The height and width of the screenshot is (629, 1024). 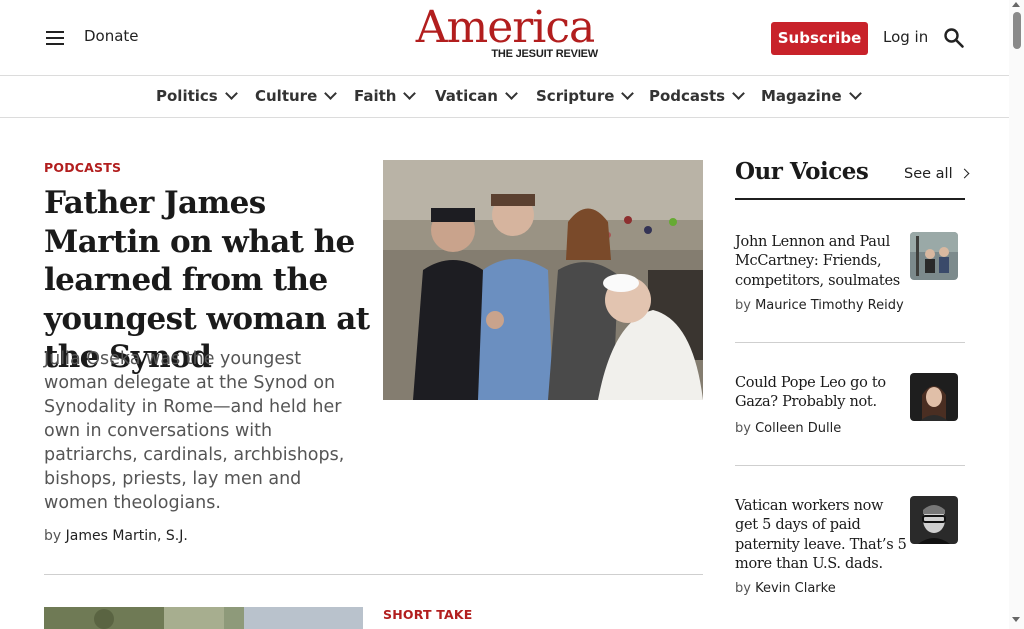 I want to click on scroll-up-arrow-icon, so click(x=1016, y=4).